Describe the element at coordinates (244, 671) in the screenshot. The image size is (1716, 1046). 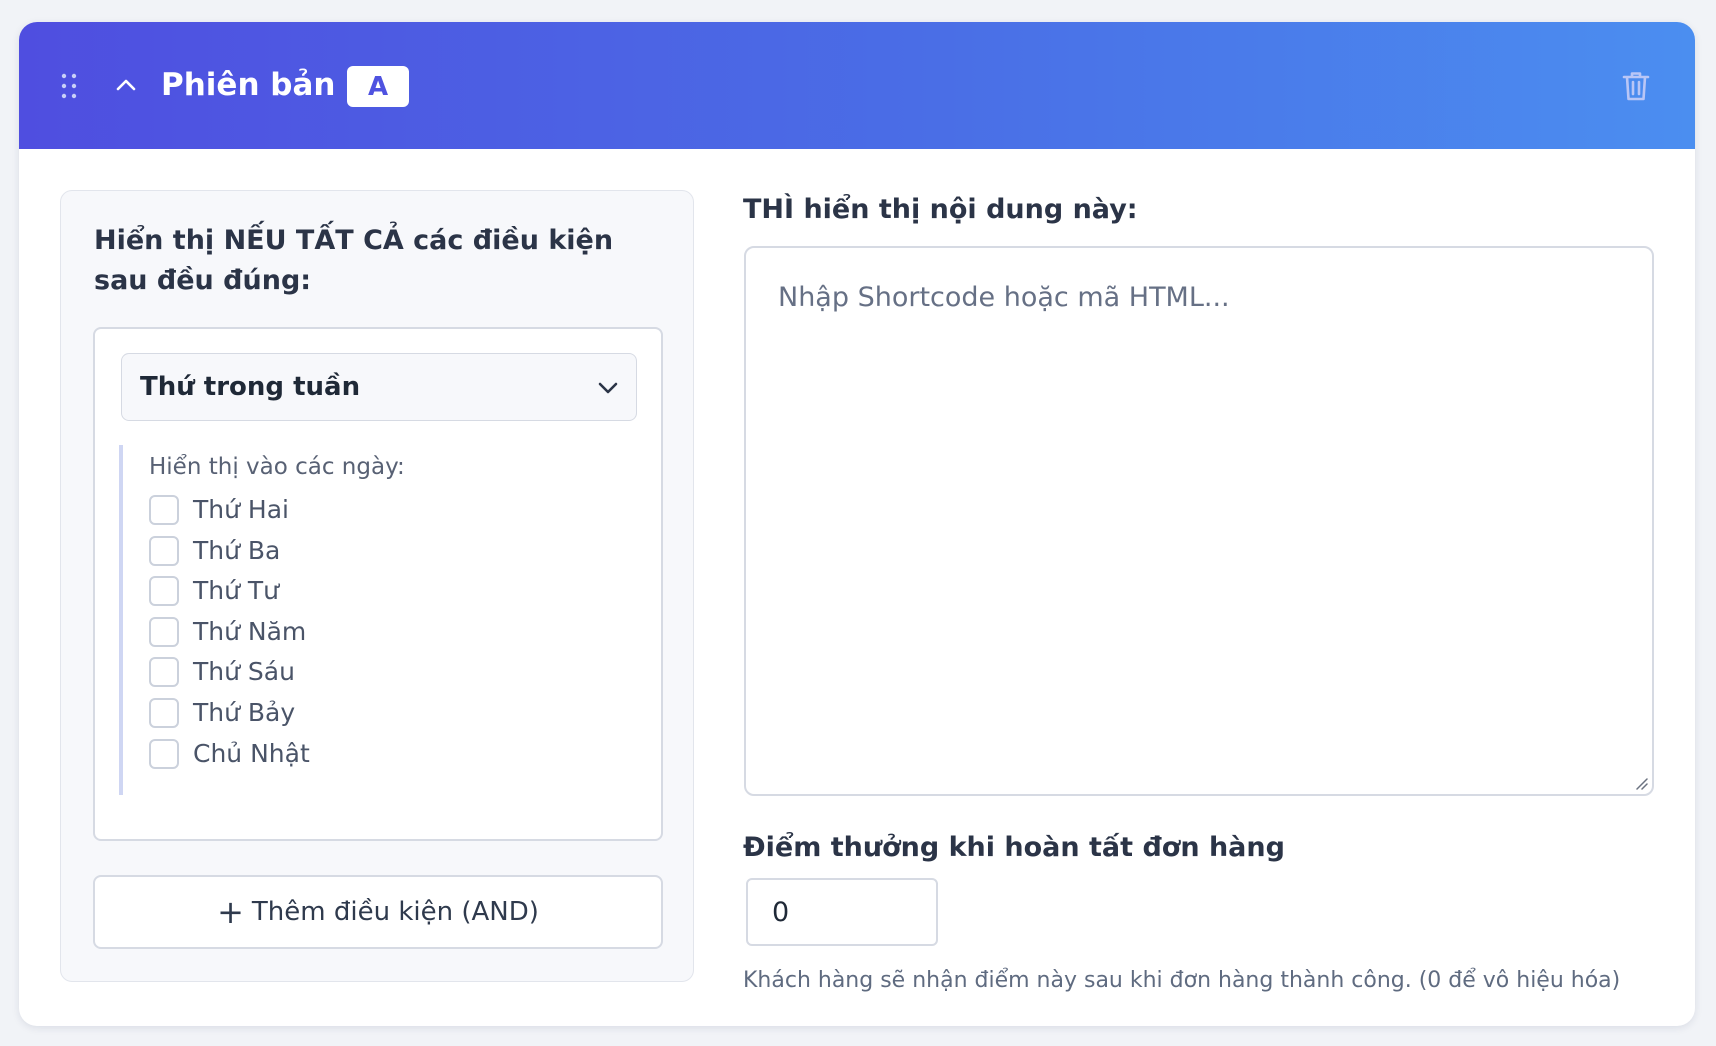
I see `day-label: Thứ Sáu` at that location.